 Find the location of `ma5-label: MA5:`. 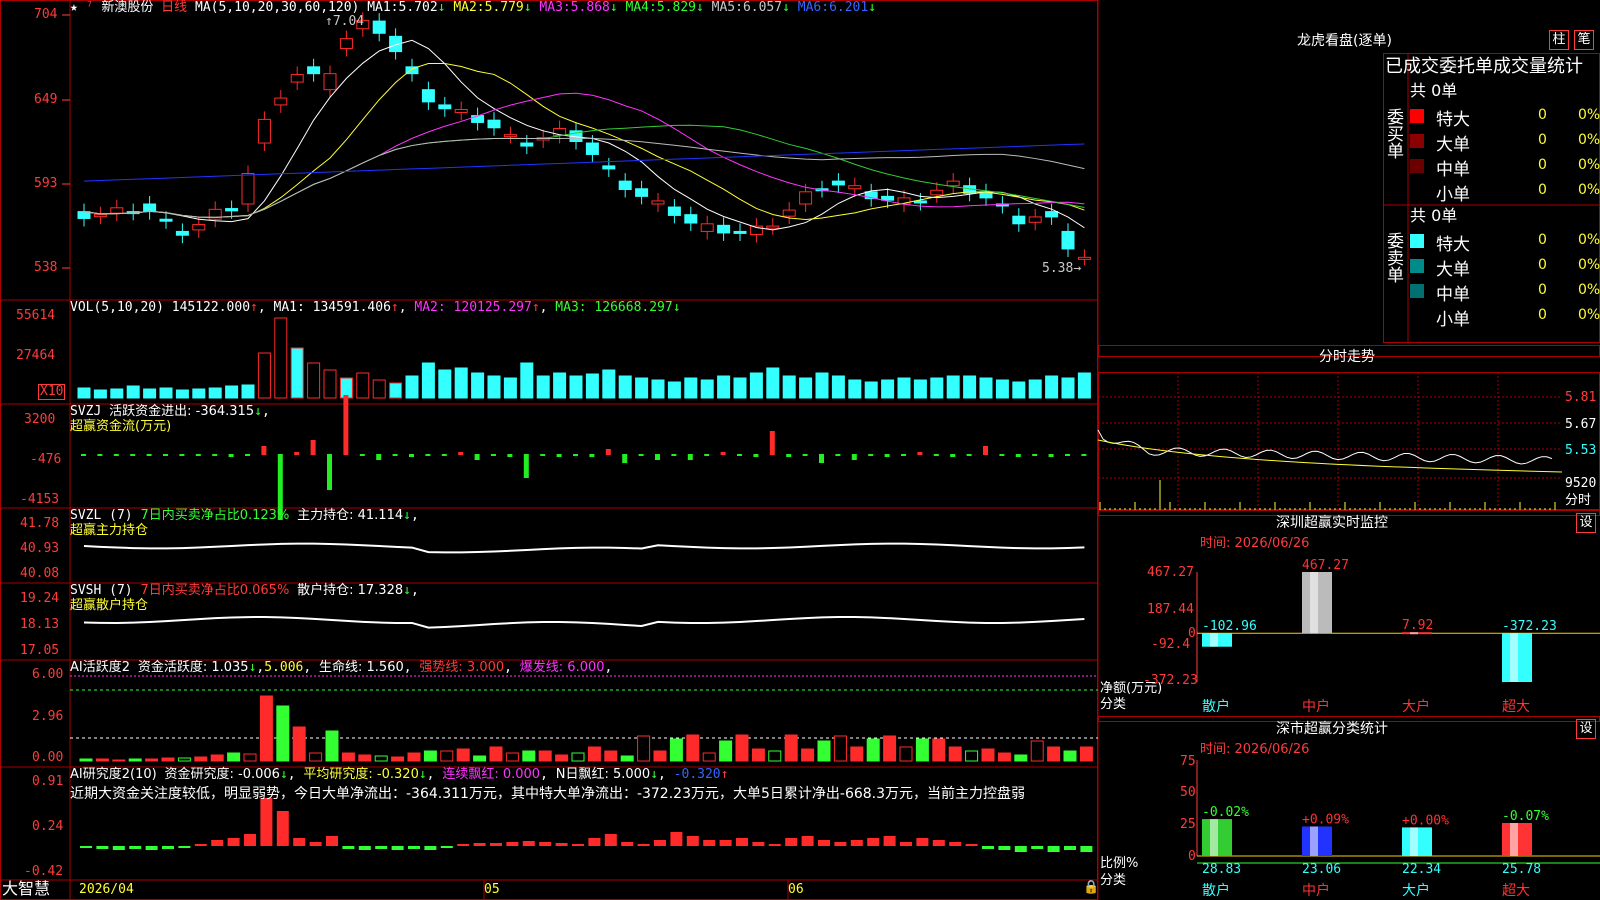

ma5-label: MA5: is located at coordinates (727, 7).